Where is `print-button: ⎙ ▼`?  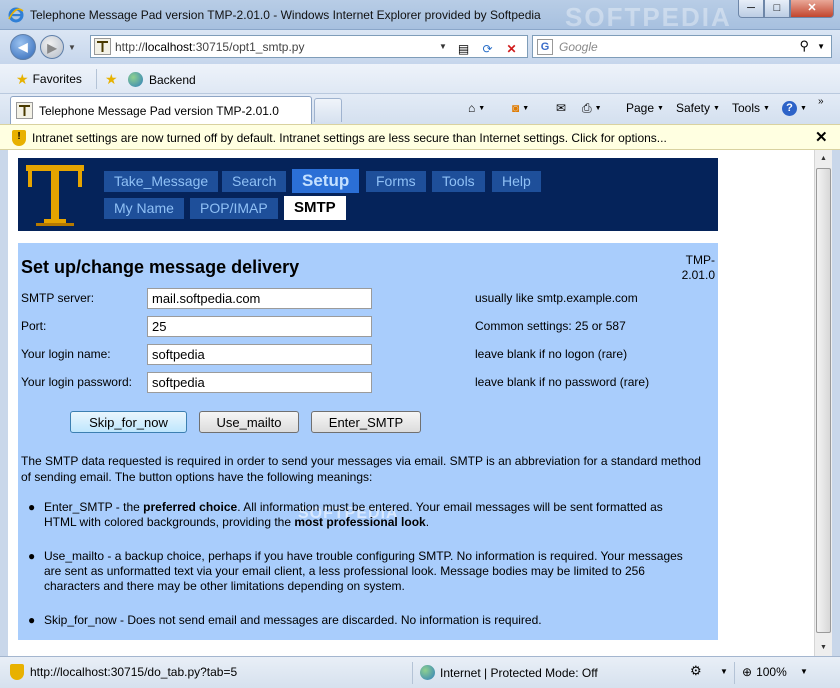
print-button: ⎙ ▼ is located at coordinates (592, 108).